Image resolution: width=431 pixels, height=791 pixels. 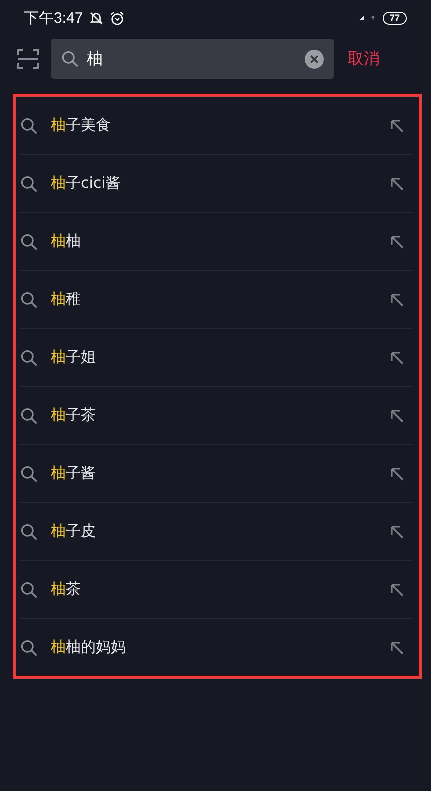 I want to click on suggestion-item: 柚子酱, so click(x=220, y=473).